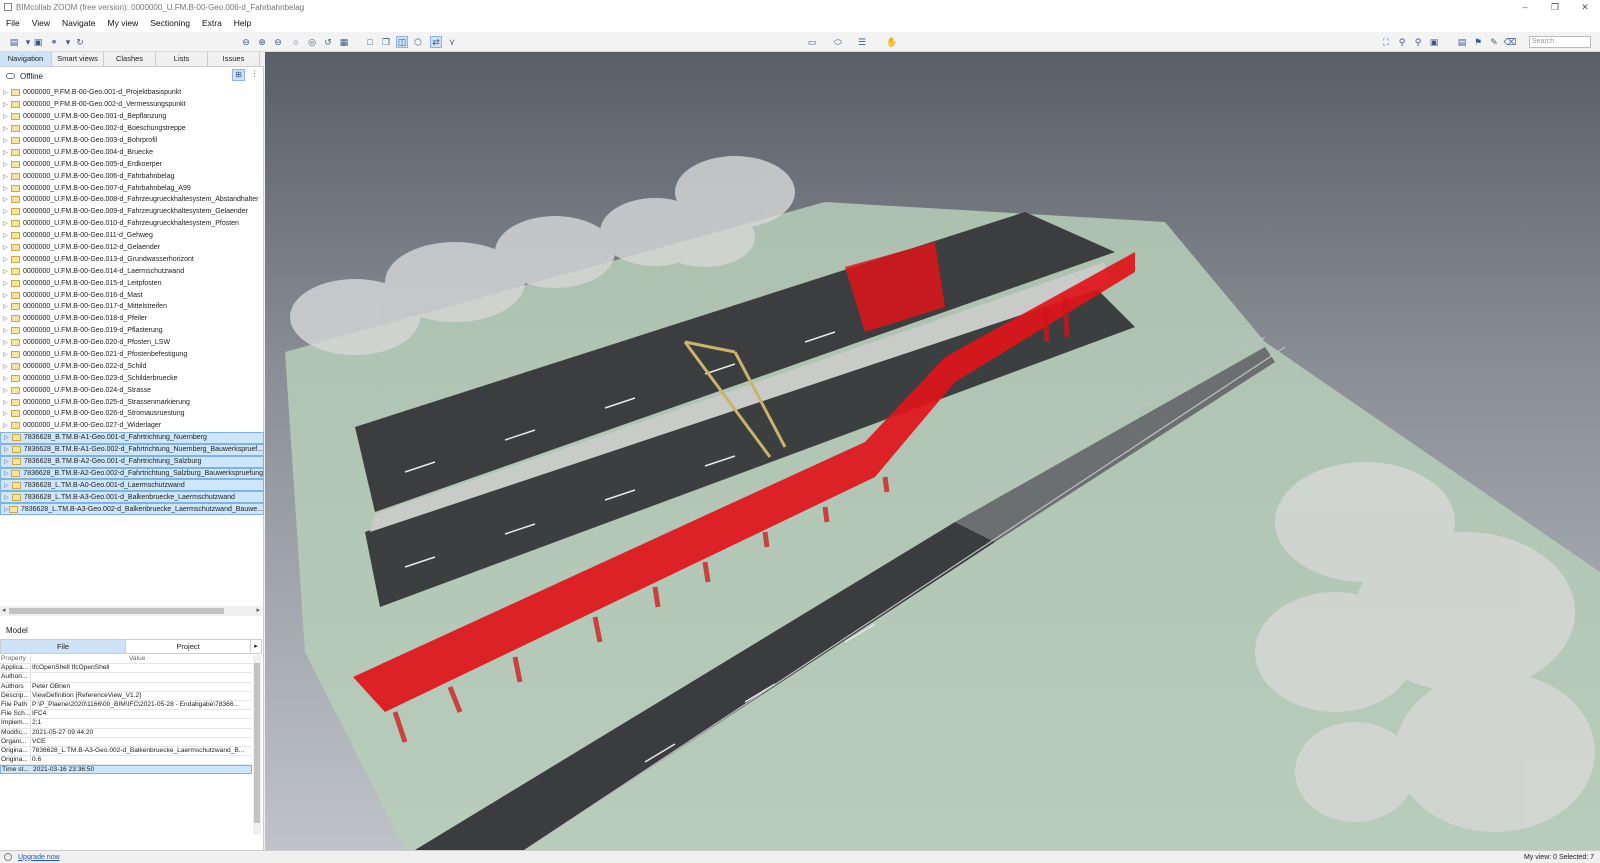 This screenshot has width=1600, height=863. What do you see at coordinates (262, 42) in the screenshot?
I see `zoom-plus-icon: ⊕` at bounding box center [262, 42].